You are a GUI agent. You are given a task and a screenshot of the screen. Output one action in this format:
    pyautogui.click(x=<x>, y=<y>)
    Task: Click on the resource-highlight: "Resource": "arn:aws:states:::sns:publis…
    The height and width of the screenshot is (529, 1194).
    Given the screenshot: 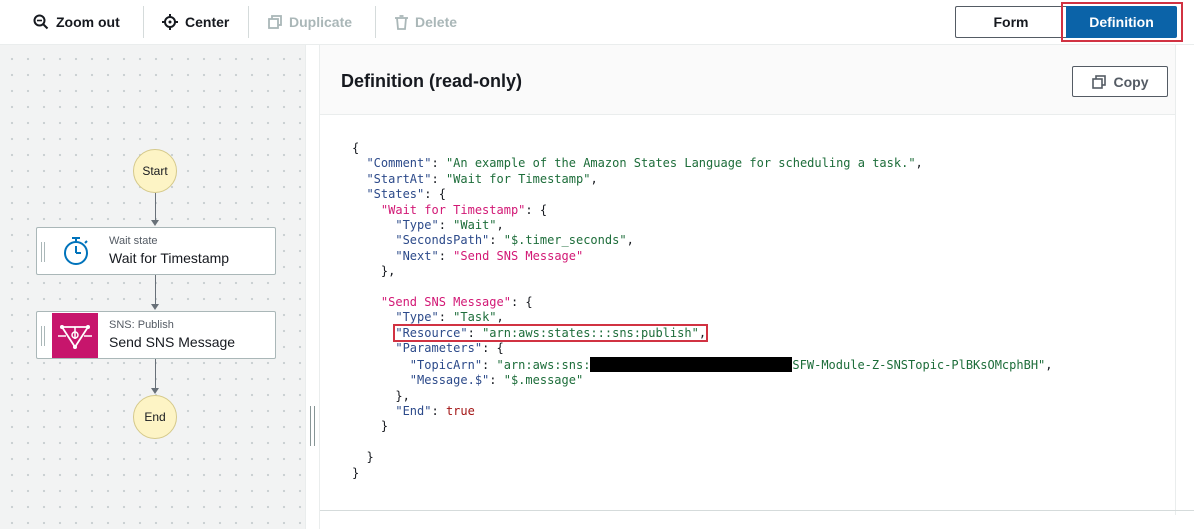 What is the action you would take?
    pyautogui.click(x=551, y=332)
    